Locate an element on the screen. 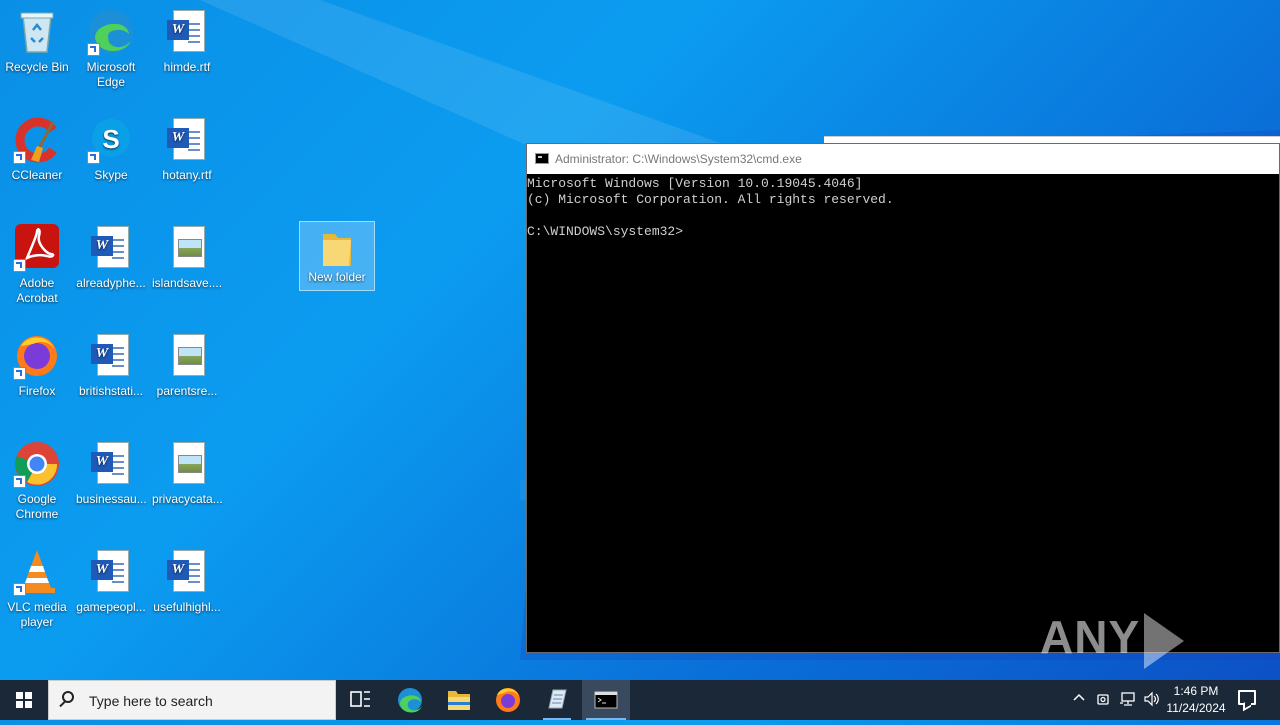 Image resolution: width=1280 pixels, height=725 pixels. taskbar-file-explorer-button is located at coordinates (459, 700).